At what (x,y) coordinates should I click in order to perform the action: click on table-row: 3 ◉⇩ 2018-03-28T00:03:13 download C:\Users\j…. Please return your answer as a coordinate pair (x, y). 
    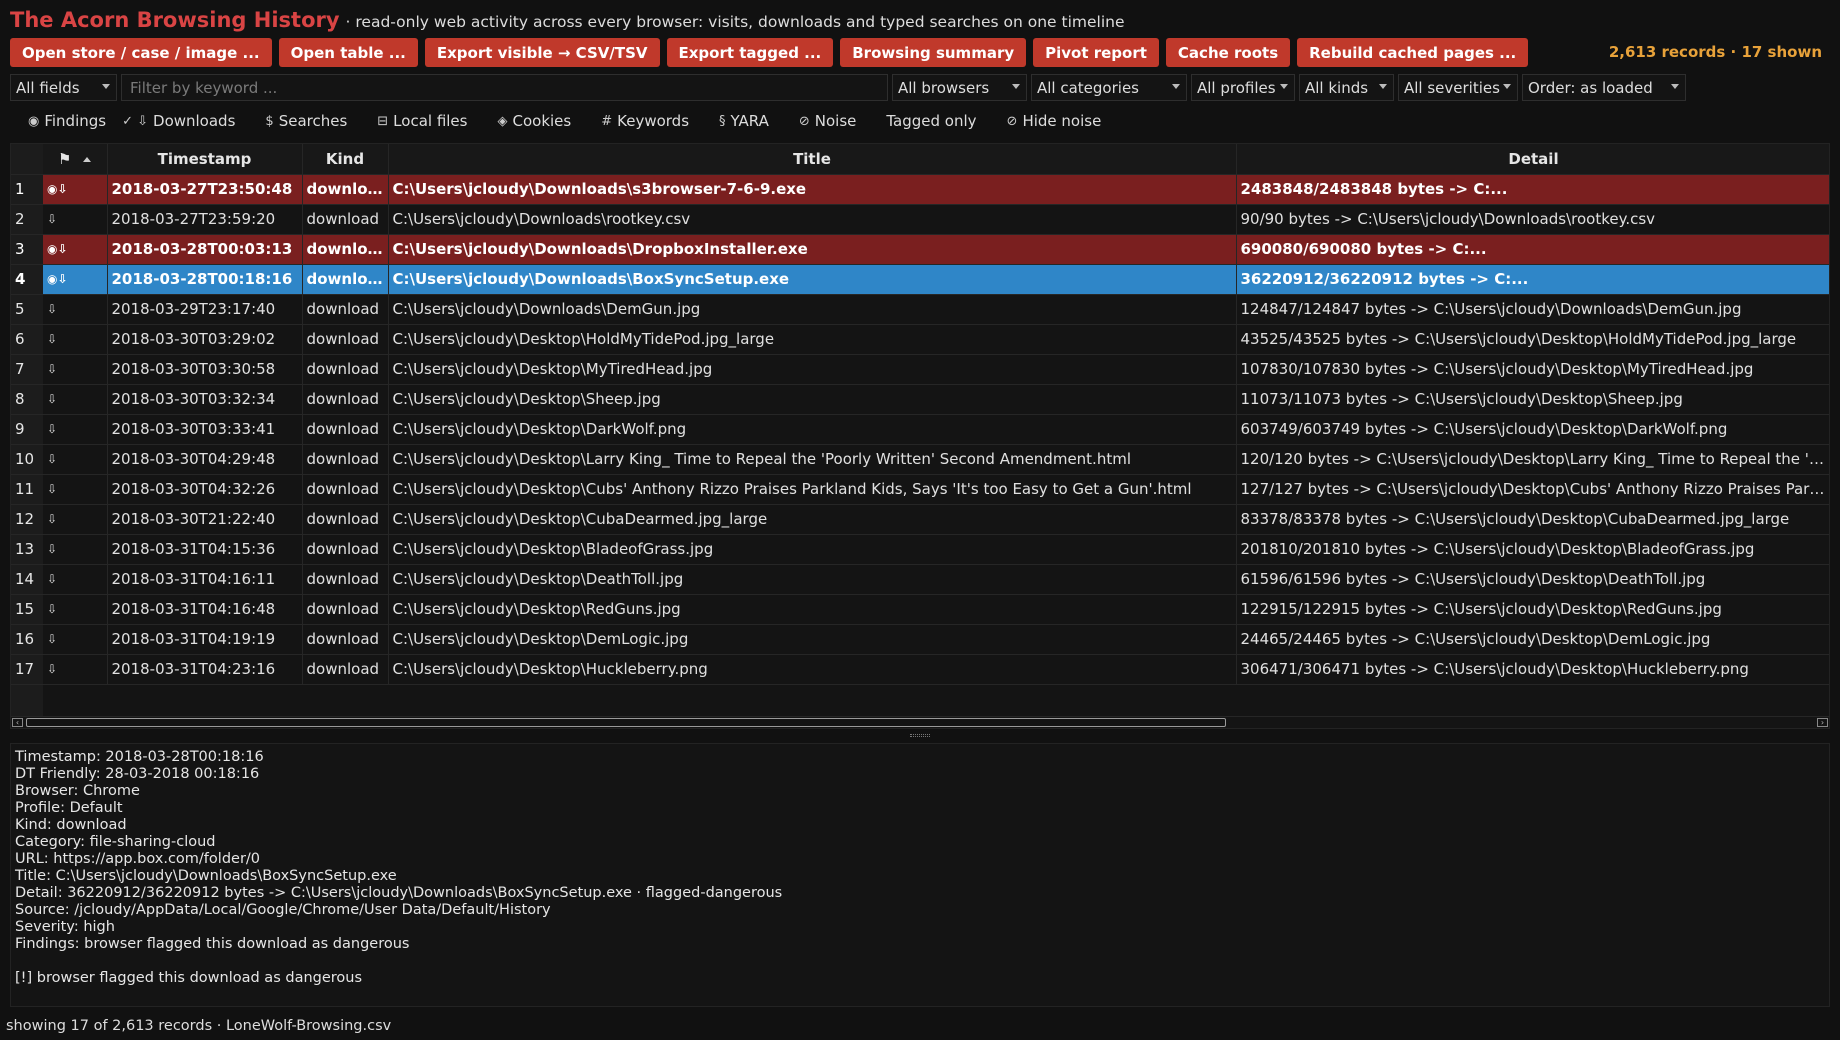
    Looking at the image, I should click on (920, 249).